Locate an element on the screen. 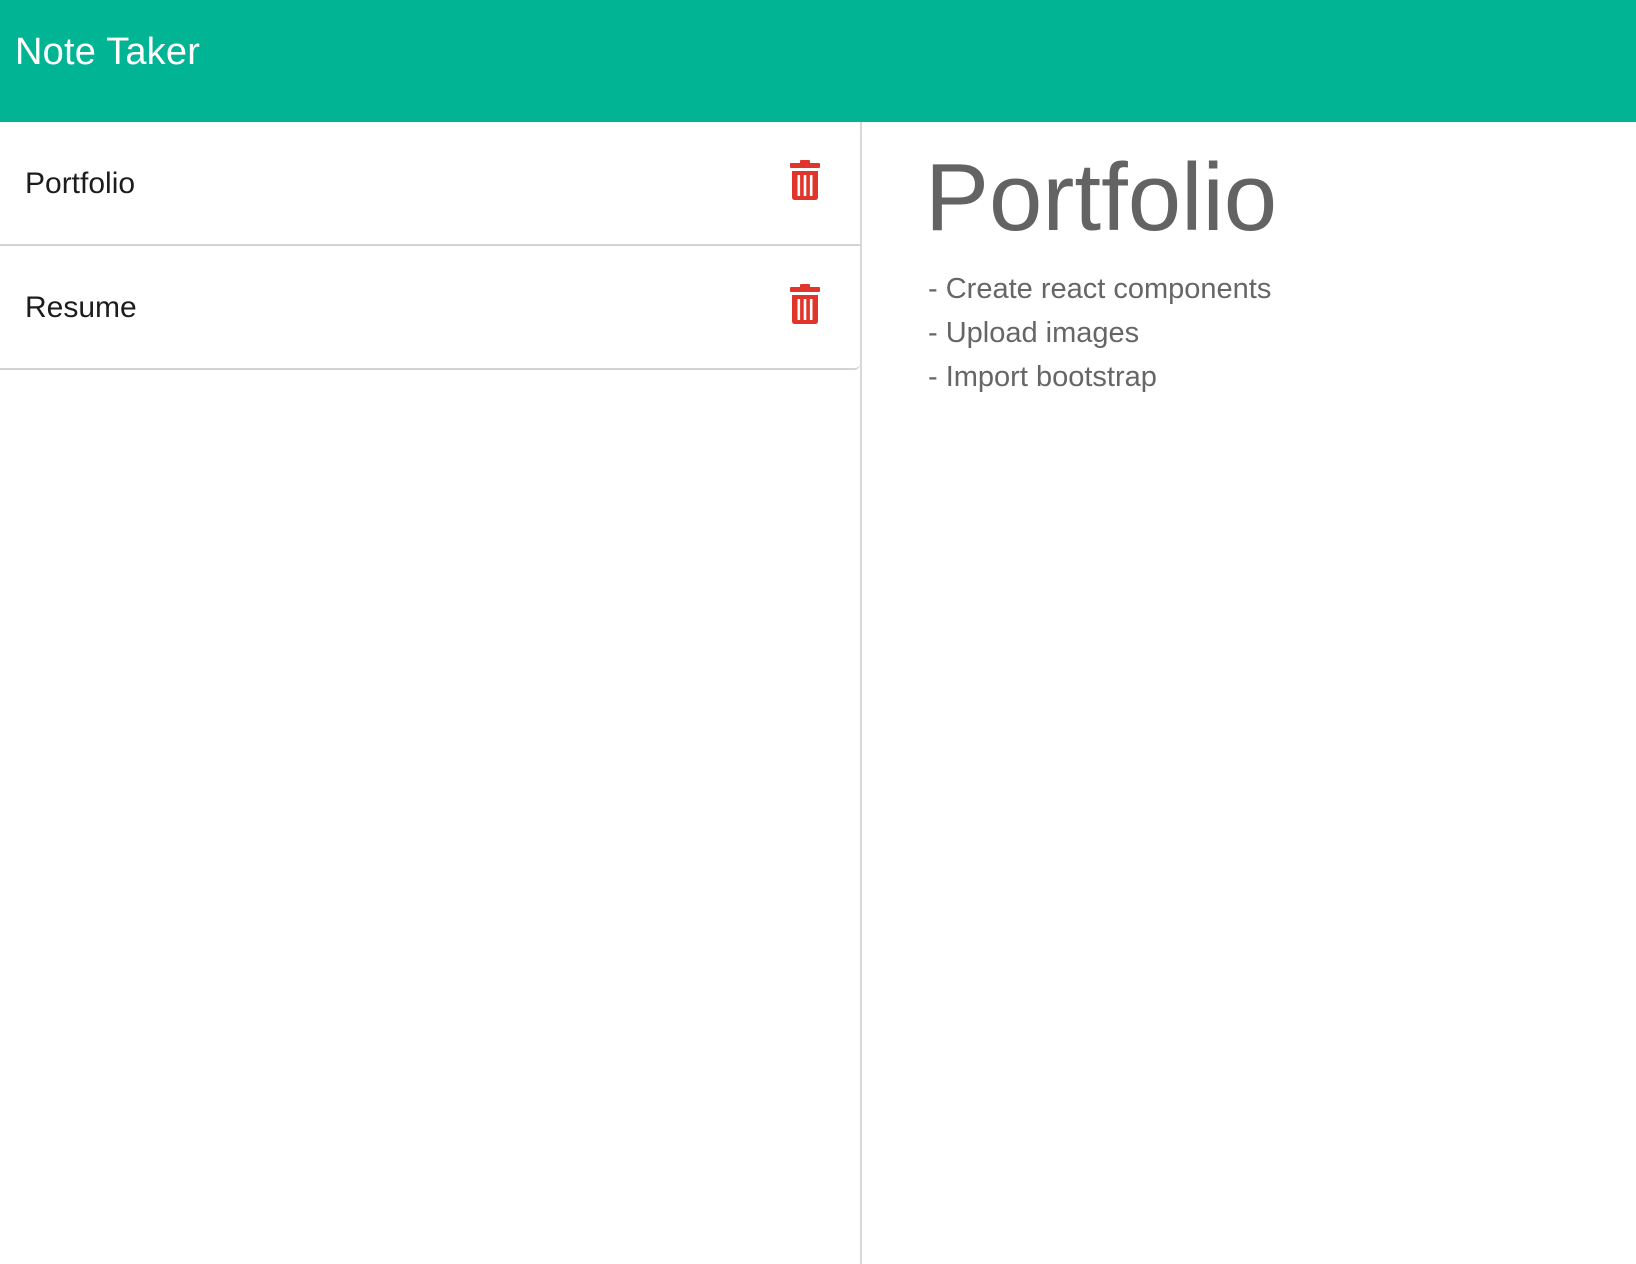 This screenshot has width=1636, height=1264. navbar: Note Taker is located at coordinates (818, 61).